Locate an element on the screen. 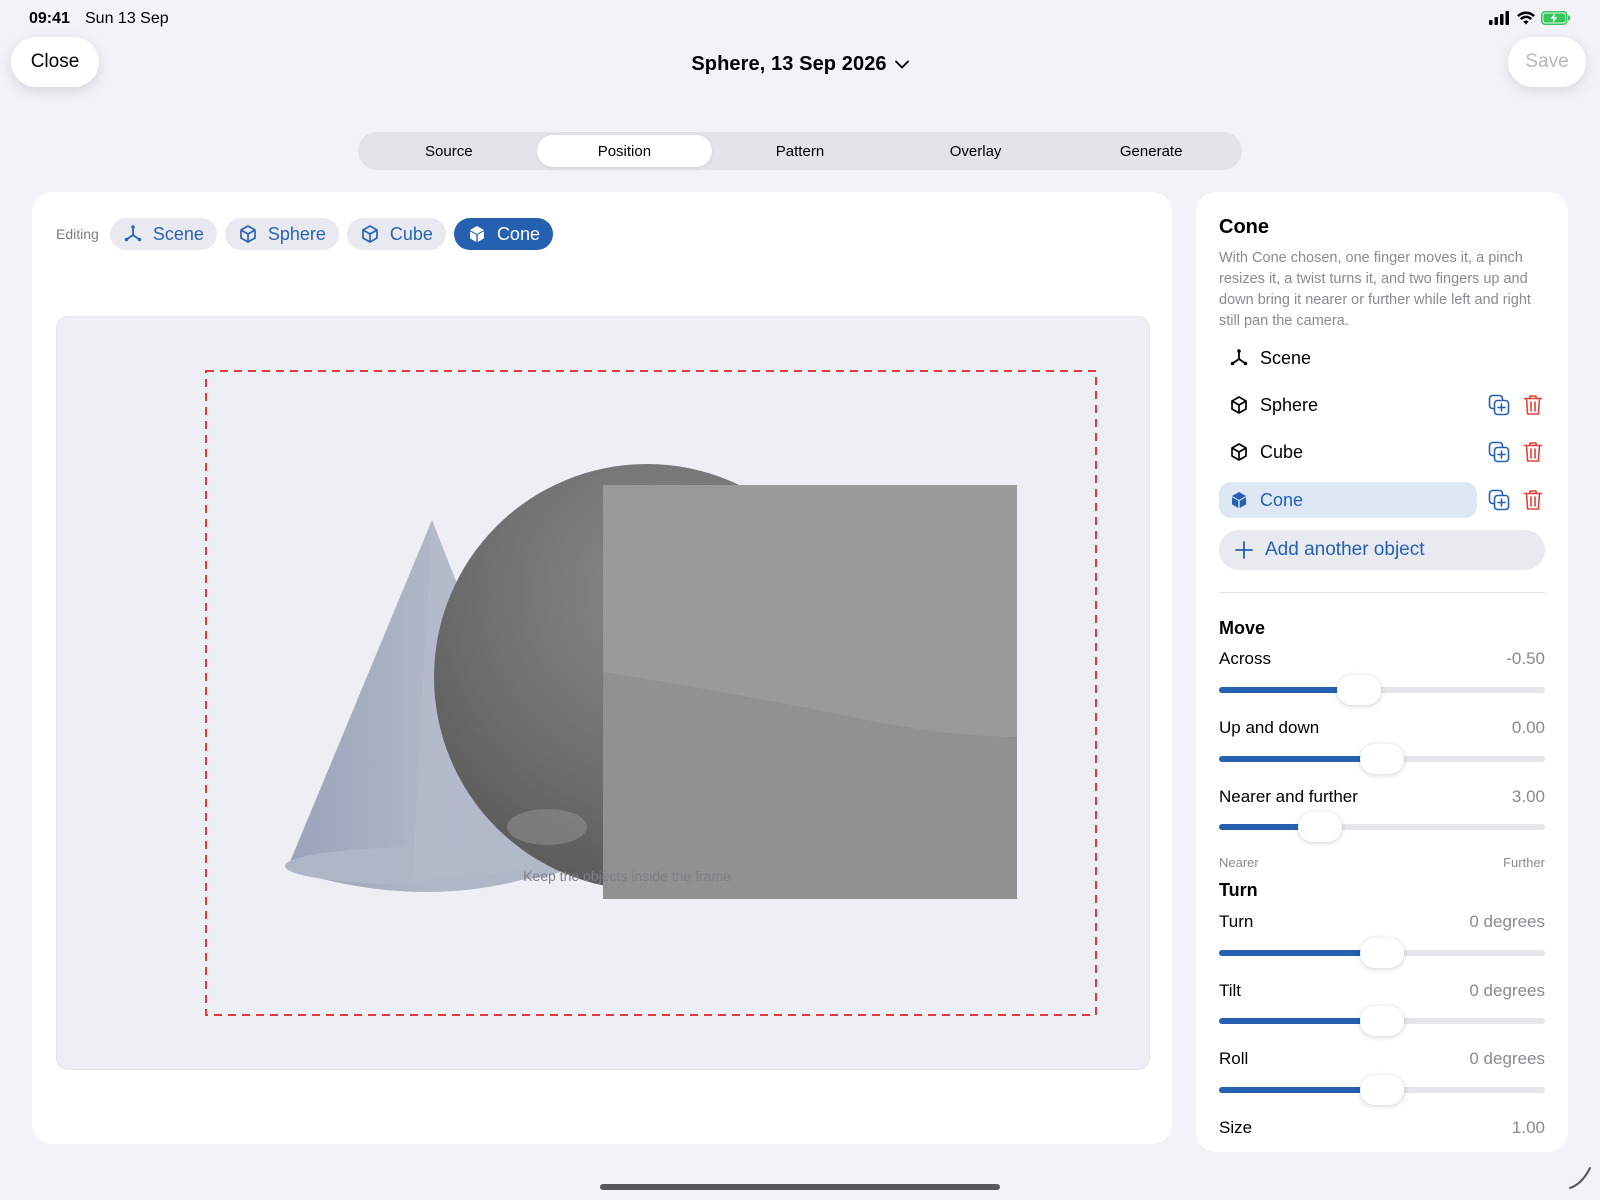 The image size is (1600, 1200). status-bar: 09:41 Sun 13 Sep is located at coordinates (800, 19).